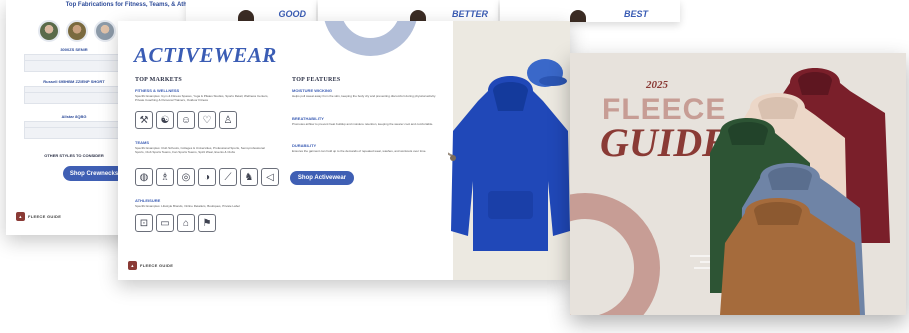  What do you see at coordinates (148, 200) in the screenshot?
I see `market-name: ATHLEISURE` at bounding box center [148, 200].